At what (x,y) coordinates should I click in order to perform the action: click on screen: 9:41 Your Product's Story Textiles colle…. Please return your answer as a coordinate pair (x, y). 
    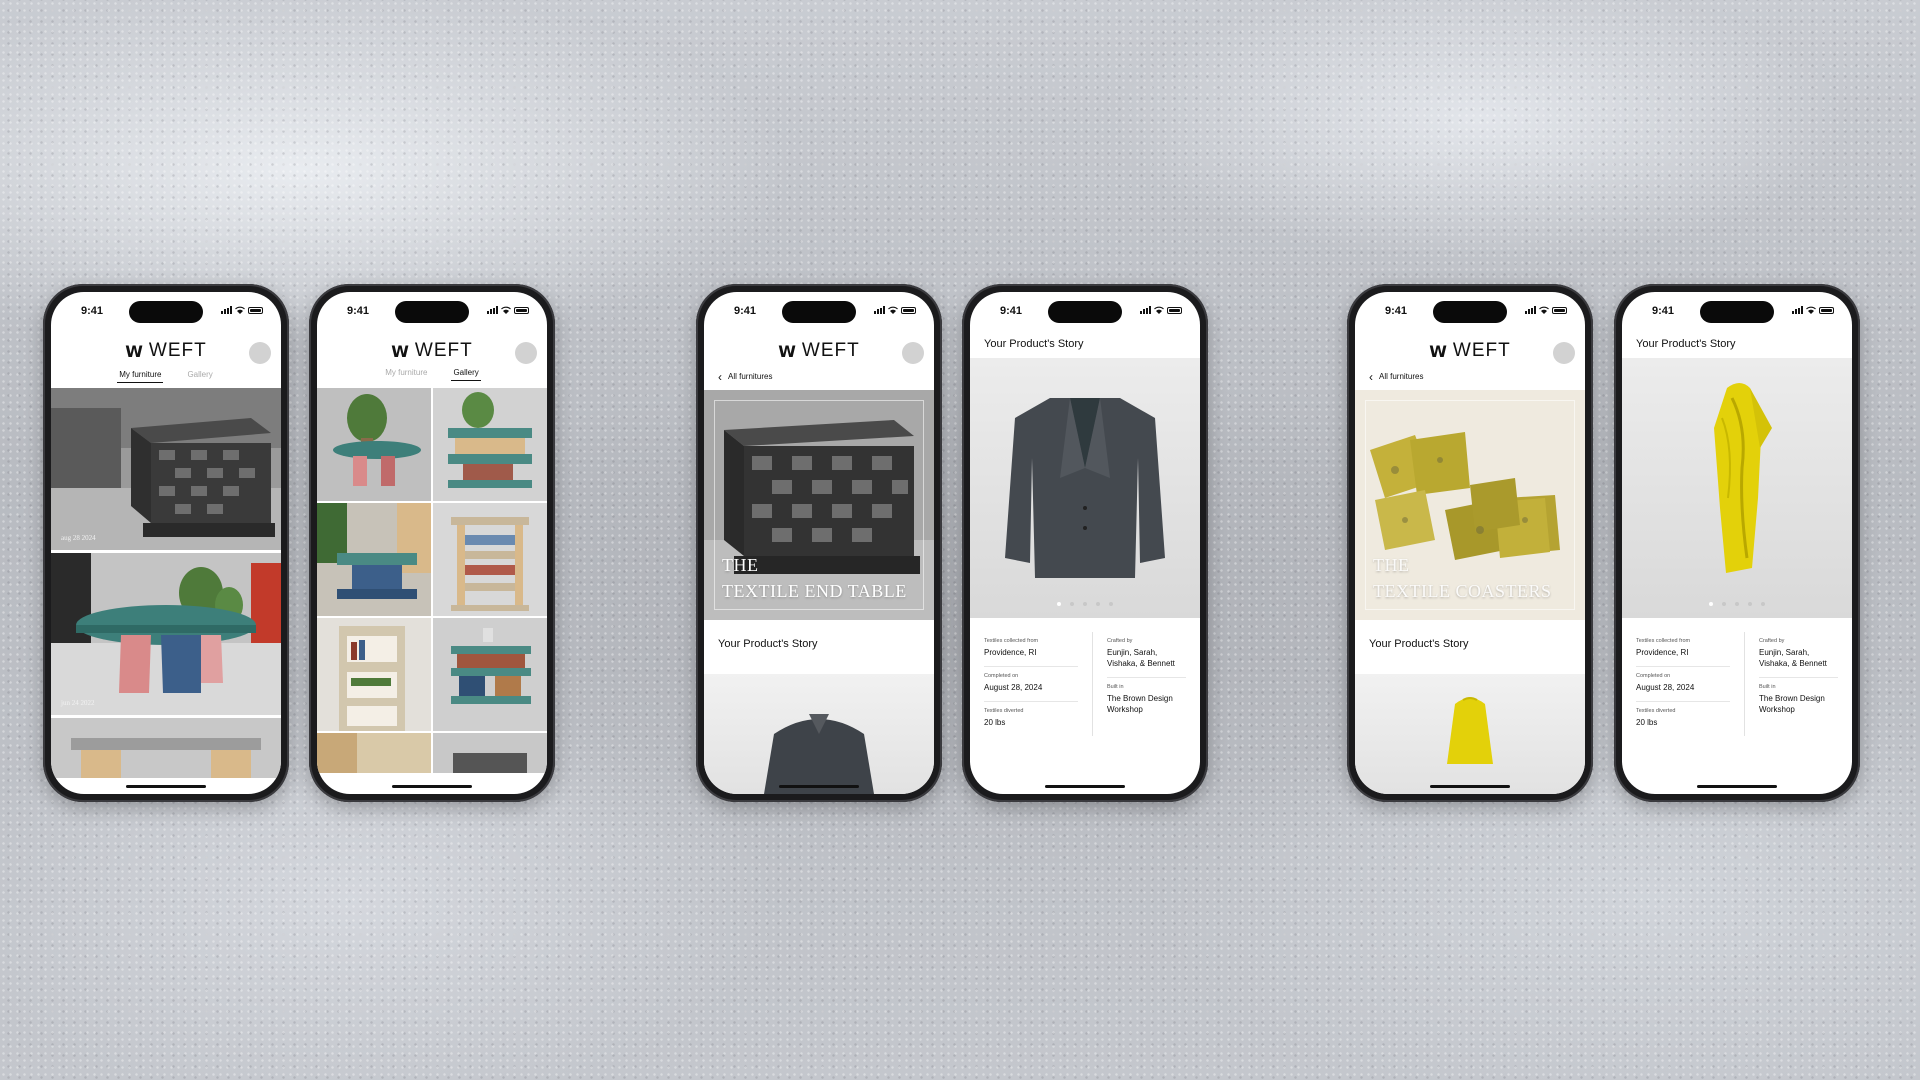
    Looking at the image, I should click on (1085, 543).